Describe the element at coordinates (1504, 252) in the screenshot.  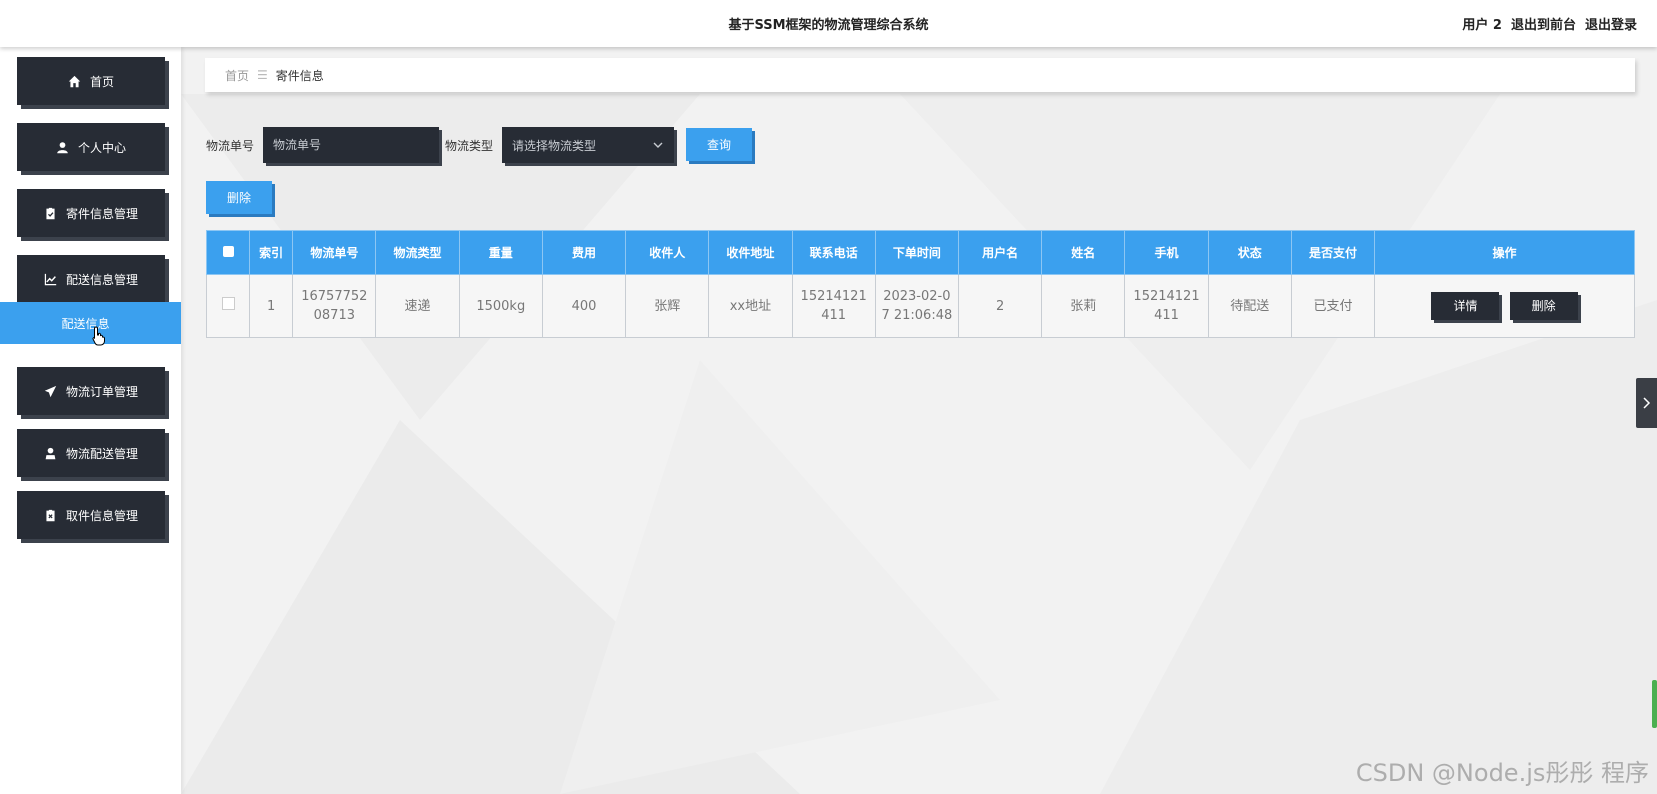
I see `column-header: 操作` at that location.